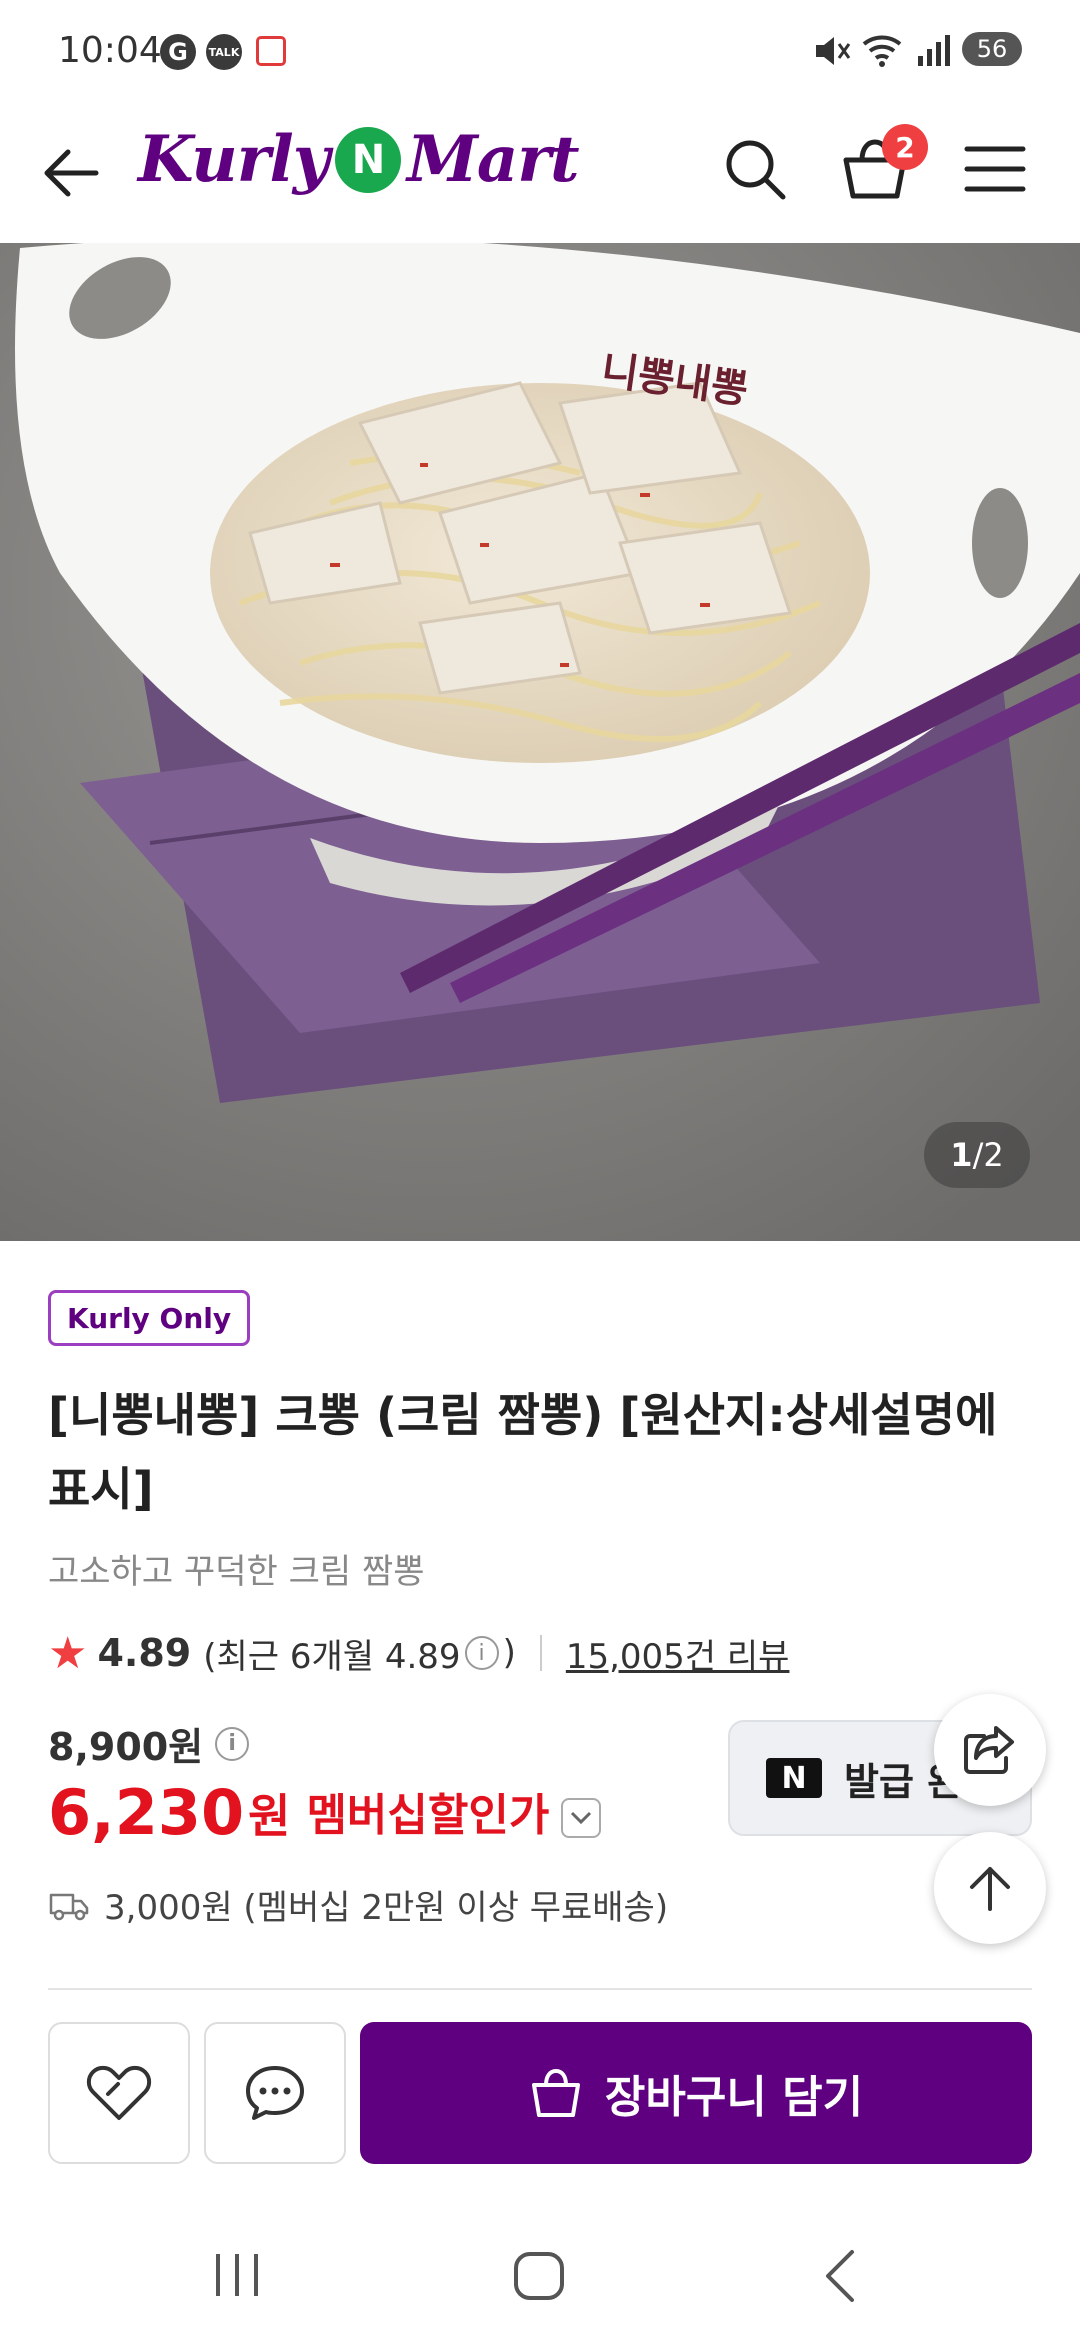 The width and height of the screenshot is (1080, 2340). Describe the element at coordinates (540, 1653) in the screenshot. I see `rating-divider` at that location.